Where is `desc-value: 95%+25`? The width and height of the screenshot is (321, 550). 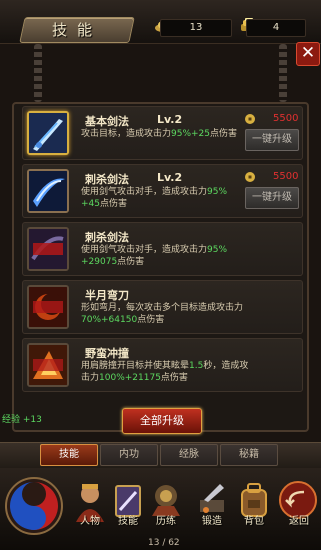 desc-value: 95%+25 is located at coordinates (191, 134).